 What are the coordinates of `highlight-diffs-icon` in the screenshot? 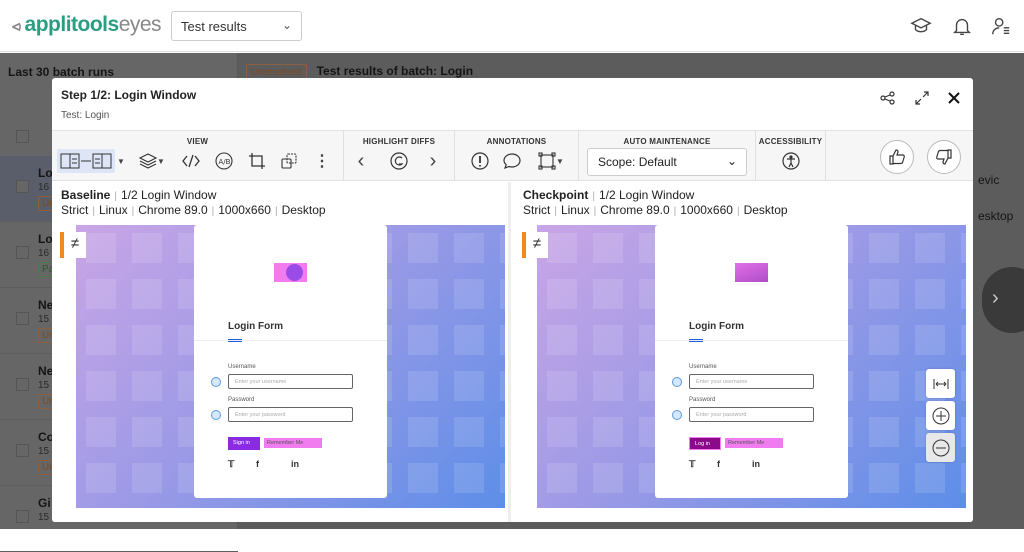 It's located at (399, 161).